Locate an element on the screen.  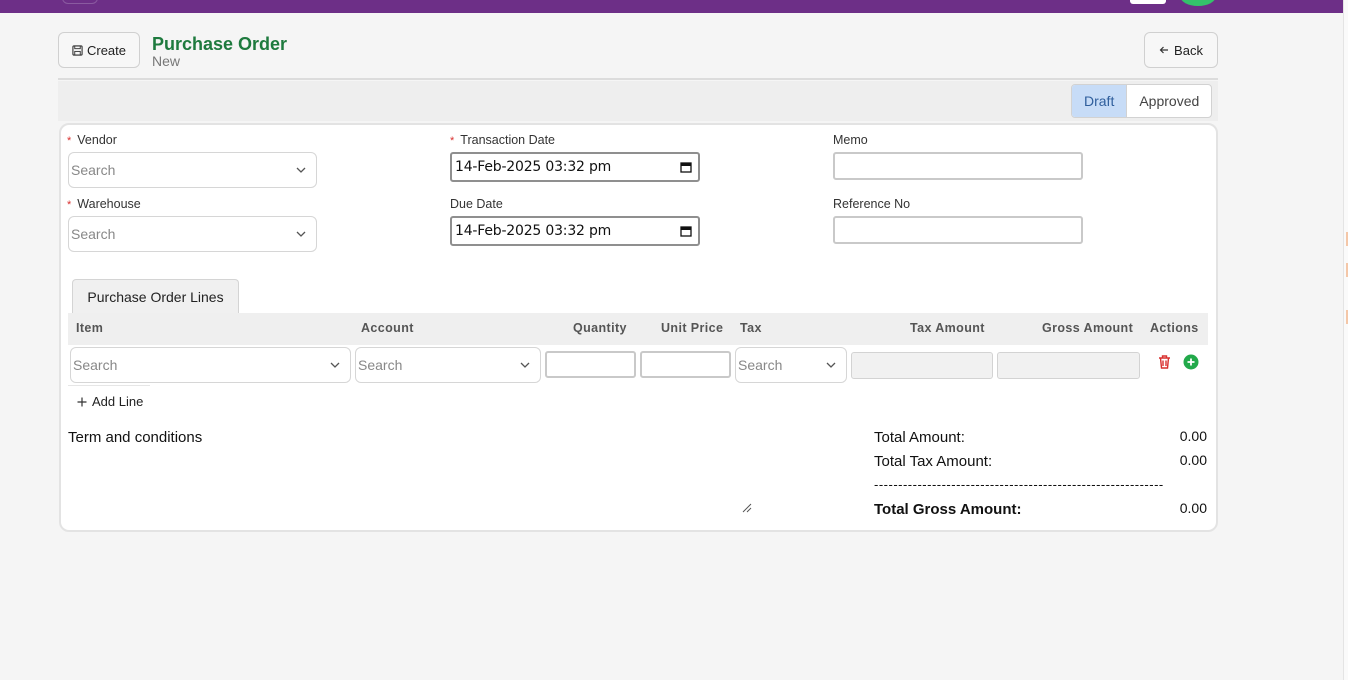
memo-label: Memo is located at coordinates (850, 140).